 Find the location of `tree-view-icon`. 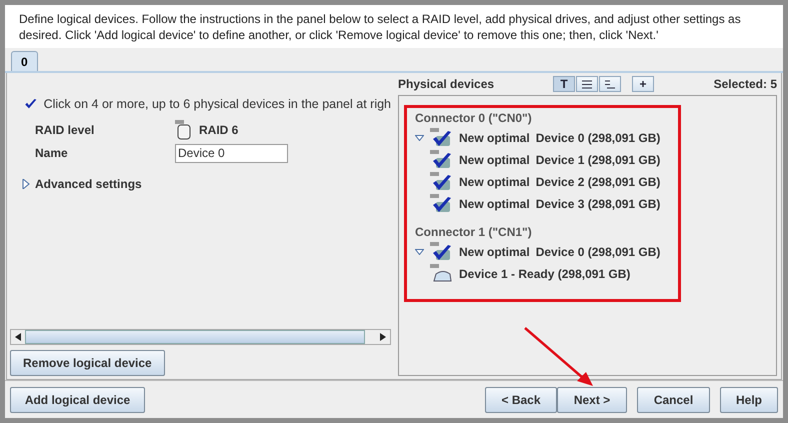

tree-view-icon is located at coordinates (610, 84).